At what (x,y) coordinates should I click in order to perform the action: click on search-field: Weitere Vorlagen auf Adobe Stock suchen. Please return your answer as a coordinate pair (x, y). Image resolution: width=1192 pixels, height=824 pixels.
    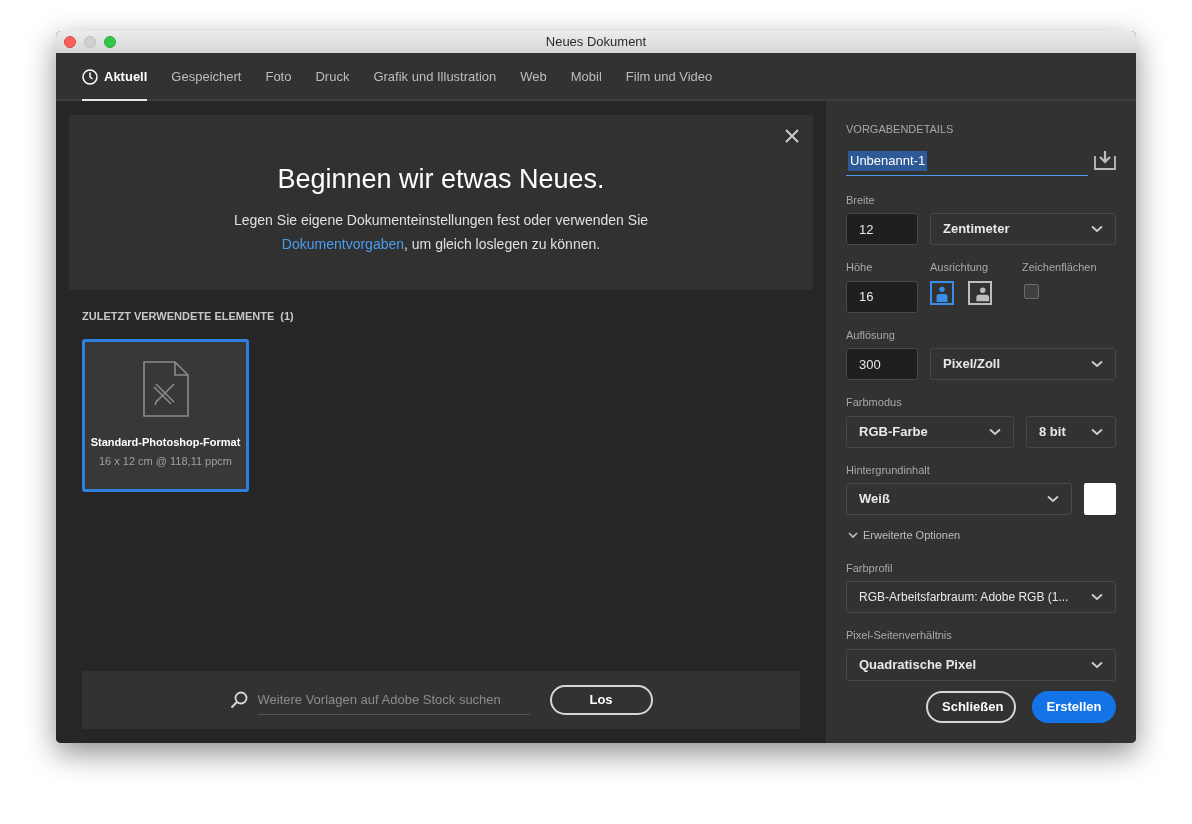
    Looking at the image, I should click on (393, 700).